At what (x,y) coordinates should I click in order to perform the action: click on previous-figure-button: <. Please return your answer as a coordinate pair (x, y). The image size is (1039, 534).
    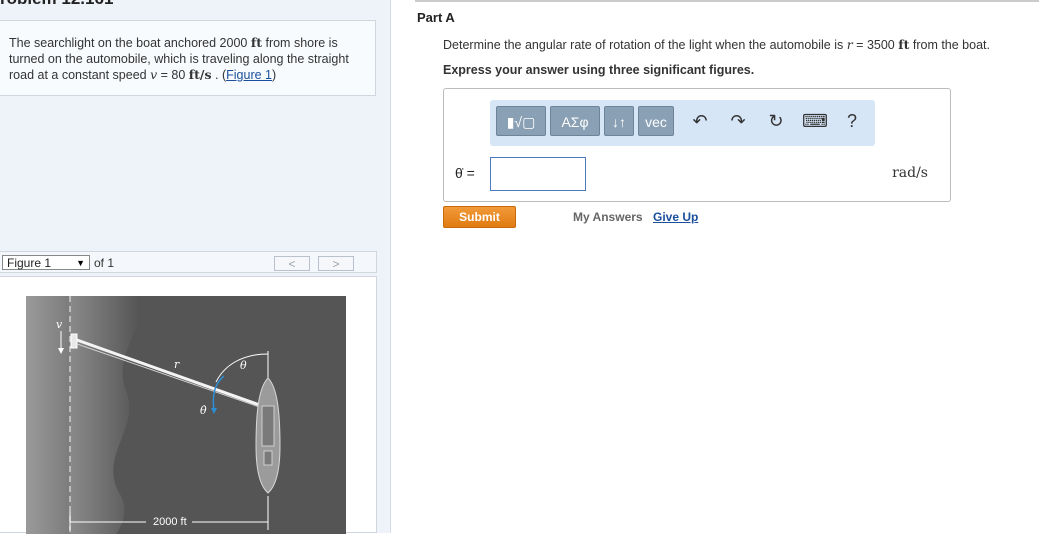
    Looking at the image, I should click on (292, 263).